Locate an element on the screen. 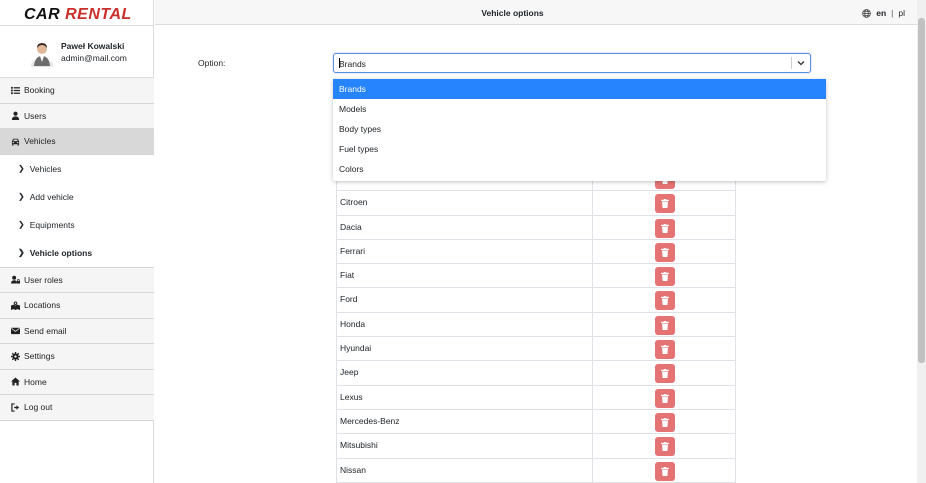 This screenshot has height=483, width=926. sidebar-item-vehicles: Vehicles is located at coordinates (77, 142).